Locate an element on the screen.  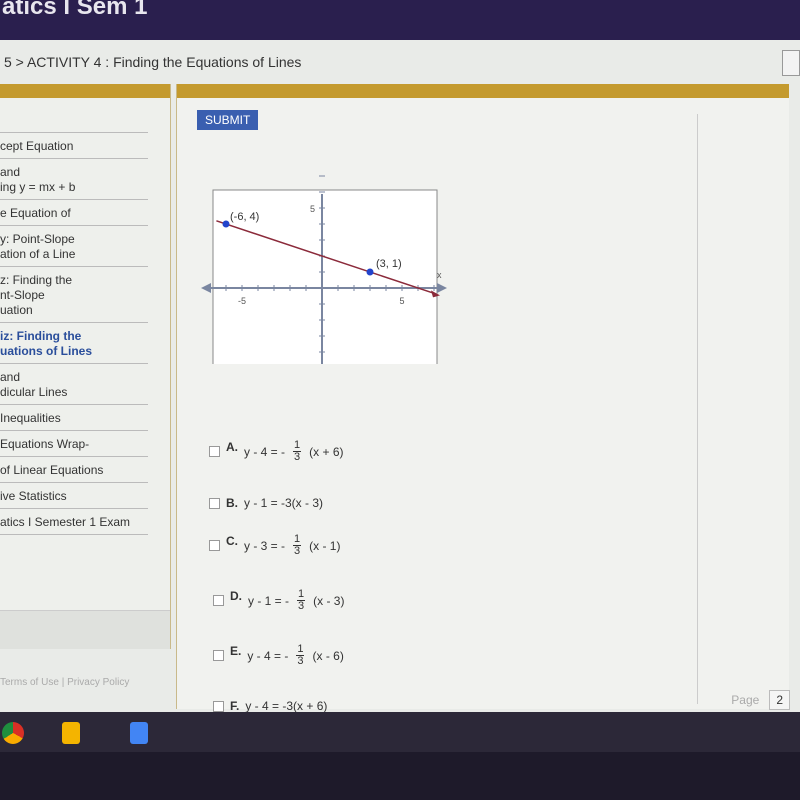
sidebar-item: cept Equation is located at coordinates (74, 146).